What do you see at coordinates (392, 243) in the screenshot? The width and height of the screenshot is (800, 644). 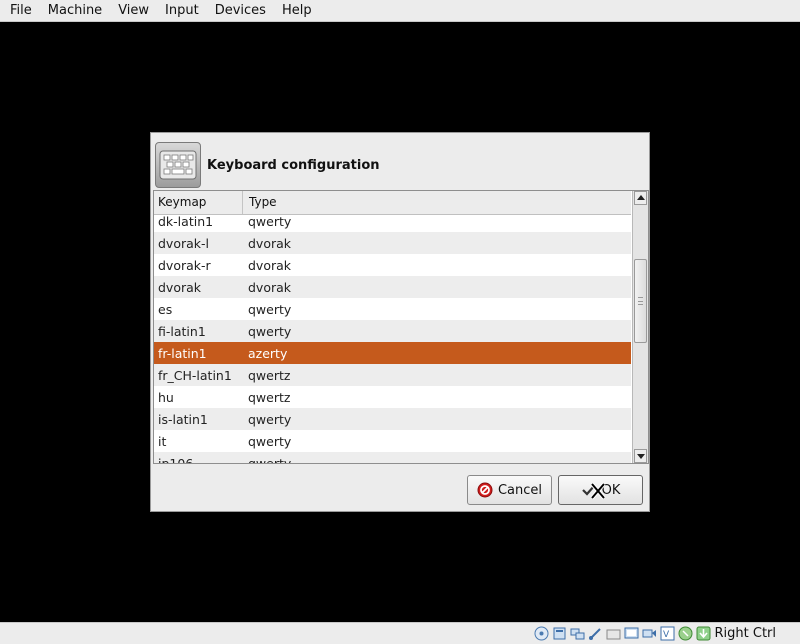 I see `list-row: dvorak-l dvorak` at bounding box center [392, 243].